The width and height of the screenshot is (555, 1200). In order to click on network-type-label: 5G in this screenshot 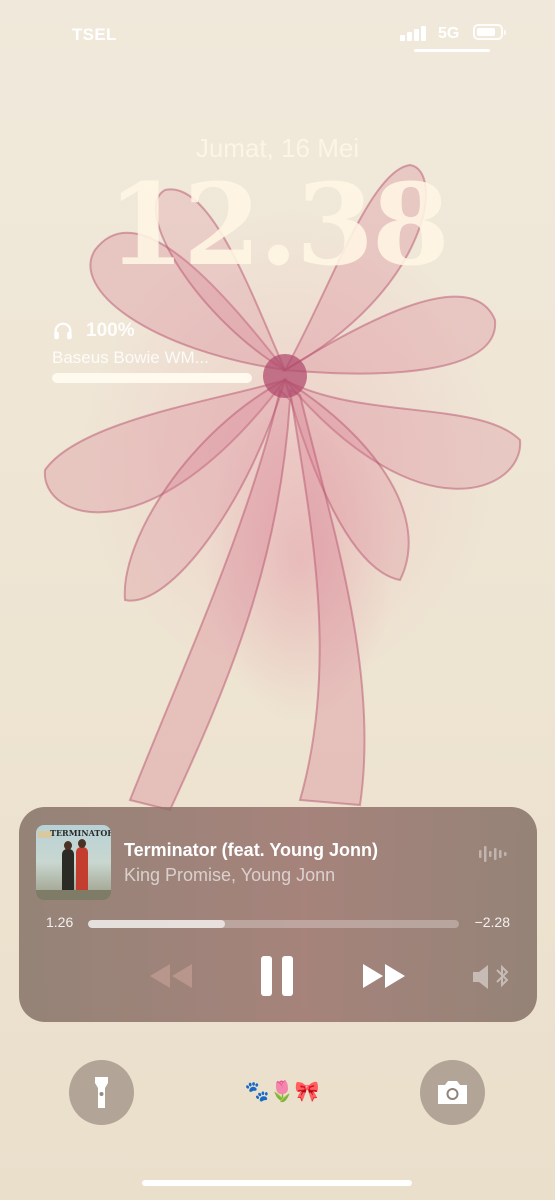, I will do `click(449, 33)`.